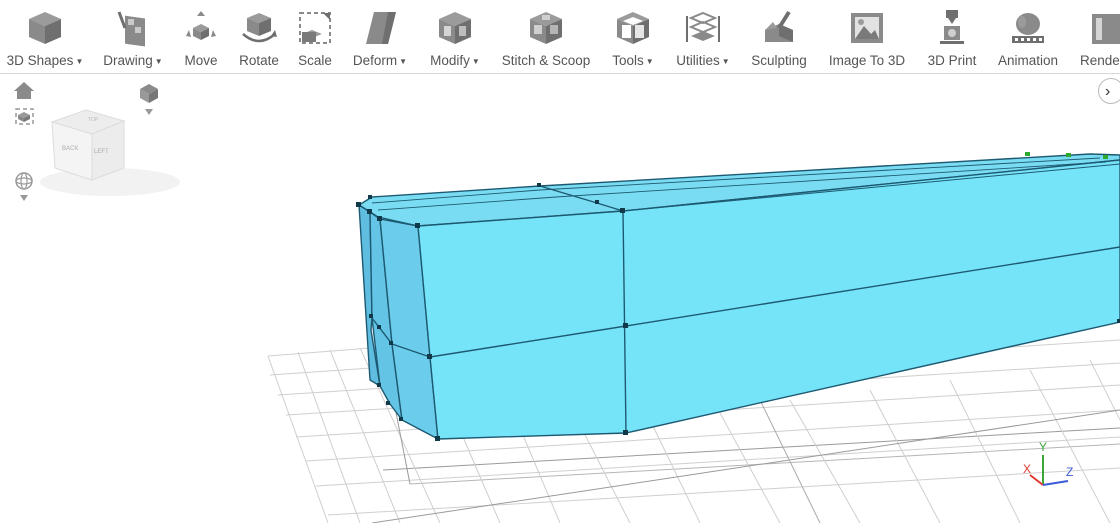 The image size is (1120, 523). Describe the element at coordinates (1027, 469) in the screenshot. I see `axis-x-label: X` at that location.